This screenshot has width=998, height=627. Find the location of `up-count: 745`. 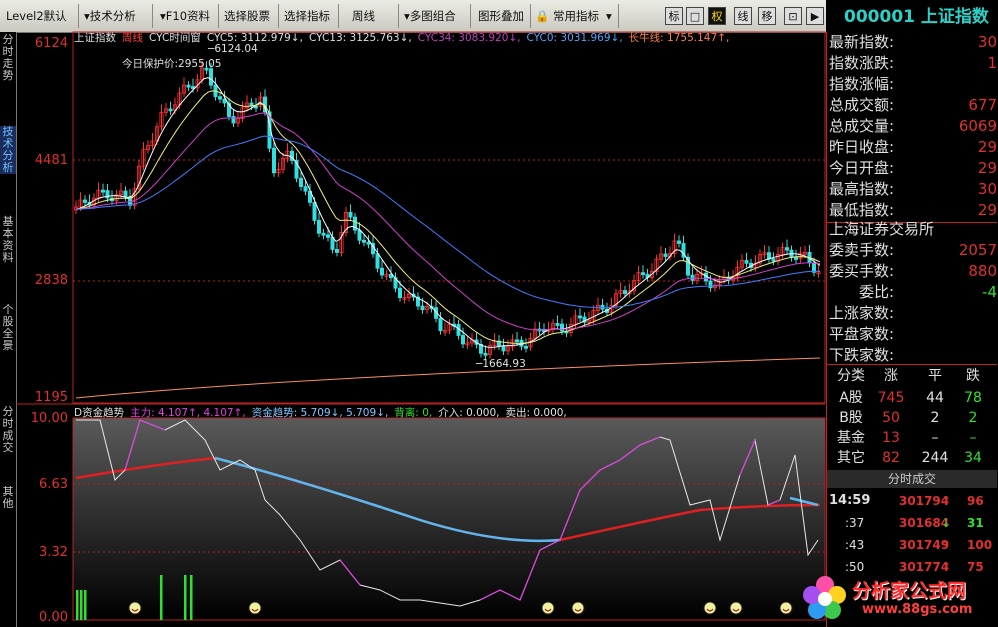

up-count: 745 is located at coordinates (891, 398).